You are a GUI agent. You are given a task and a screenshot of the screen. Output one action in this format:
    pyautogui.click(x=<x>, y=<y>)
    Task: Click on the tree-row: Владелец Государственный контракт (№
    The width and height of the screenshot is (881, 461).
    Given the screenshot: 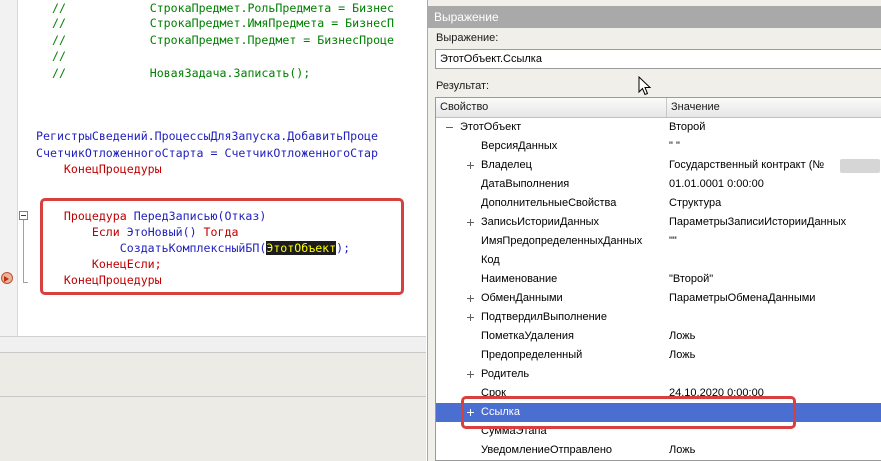 What is the action you would take?
    pyautogui.click(x=658, y=165)
    